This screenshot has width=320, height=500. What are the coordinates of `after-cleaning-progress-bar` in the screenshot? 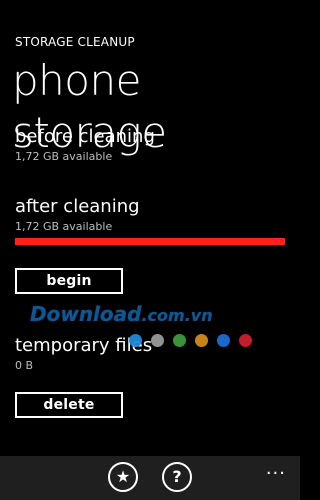 It's located at (150, 241).